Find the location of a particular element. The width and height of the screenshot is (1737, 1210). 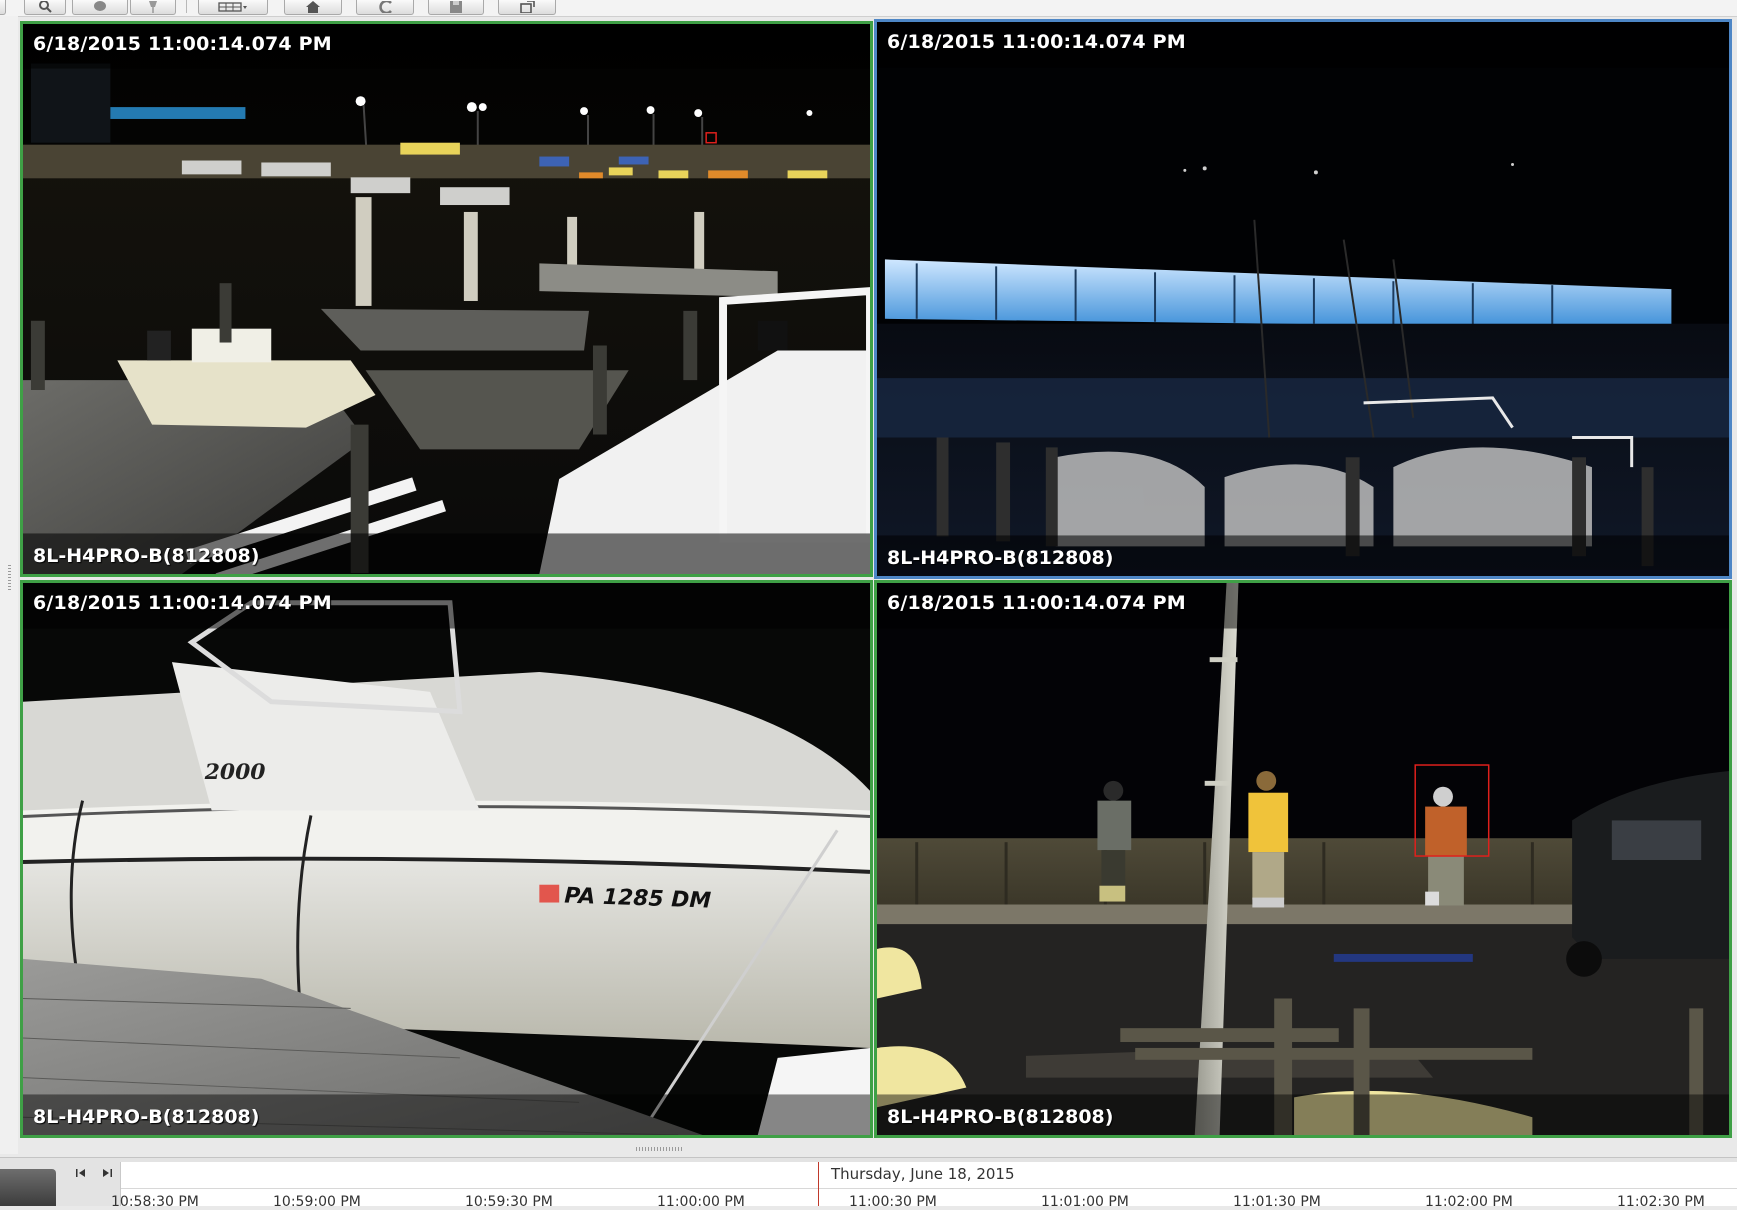

search-button is located at coordinates (45, 7).